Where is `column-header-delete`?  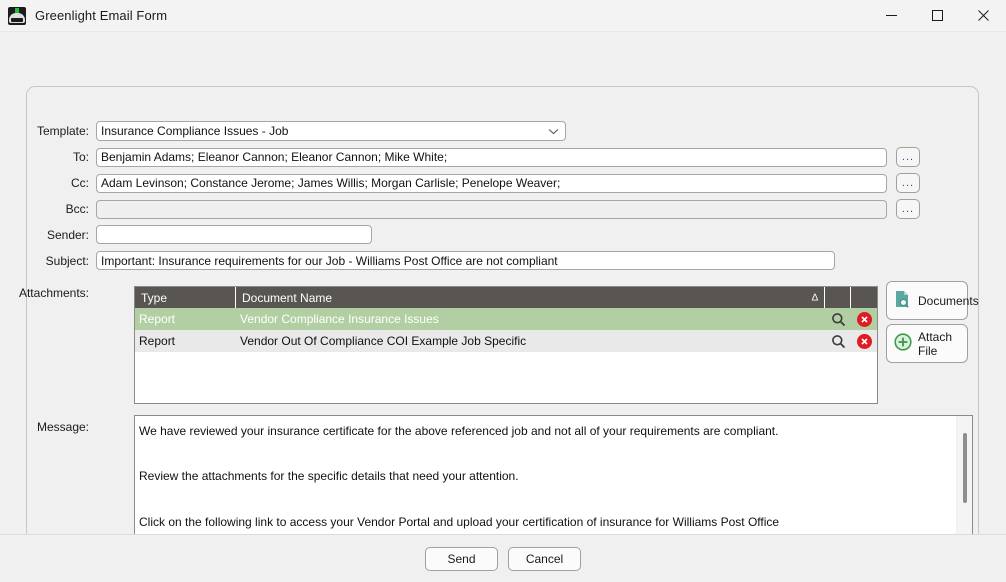
column-header-delete is located at coordinates (864, 297).